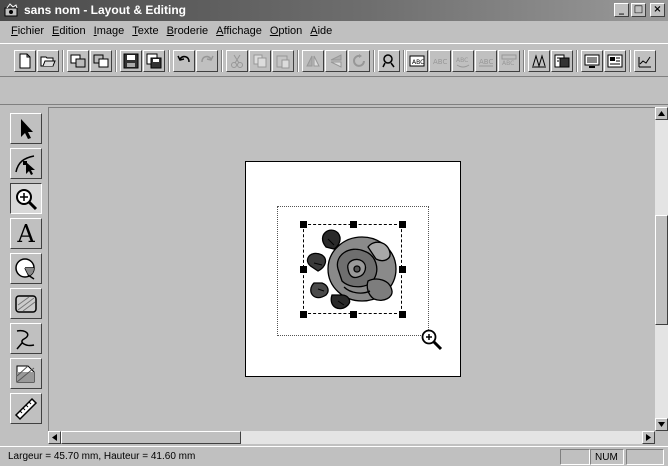 This screenshot has height=466, width=668. What do you see at coordinates (486, 61) in the screenshot?
I see `text-disabled-3-button: ABC` at bounding box center [486, 61].